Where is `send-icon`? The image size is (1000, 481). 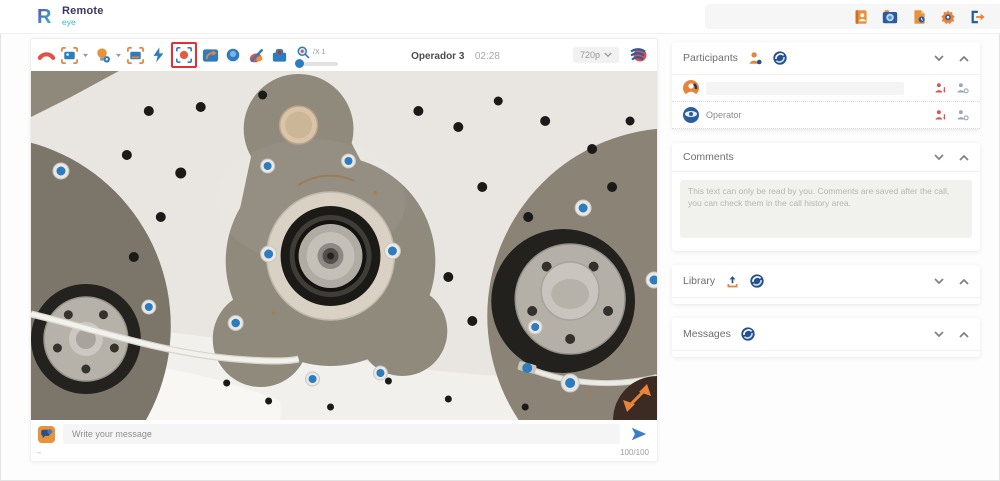 send-icon is located at coordinates (639, 434).